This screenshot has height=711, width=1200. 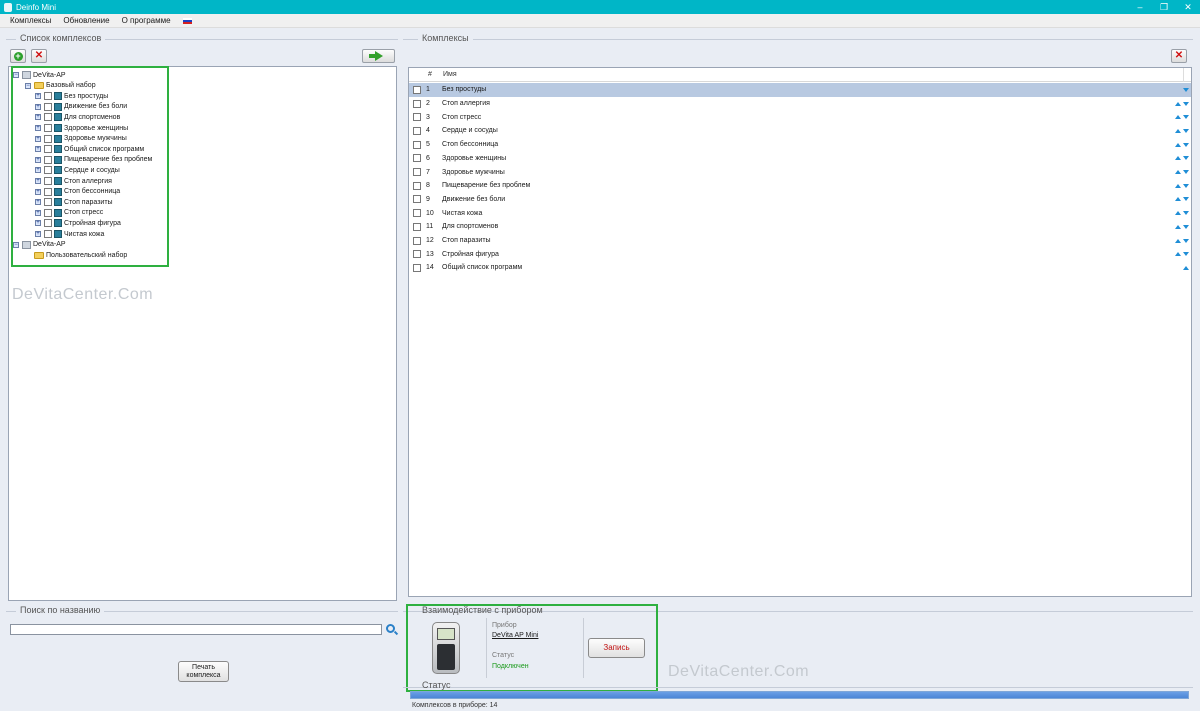 What do you see at coordinates (390, 628) in the screenshot?
I see `search-icon` at bounding box center [390, 628].